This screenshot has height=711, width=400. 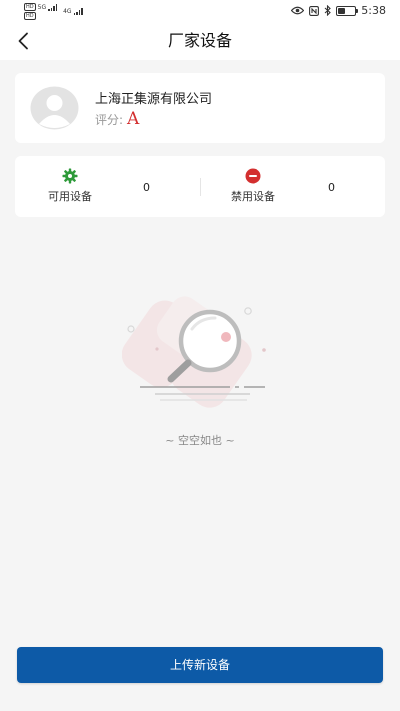 What do you see at coordinates (70, 176) in the screenshot?
I see `gear-icon` at bounding box center [70, 176].